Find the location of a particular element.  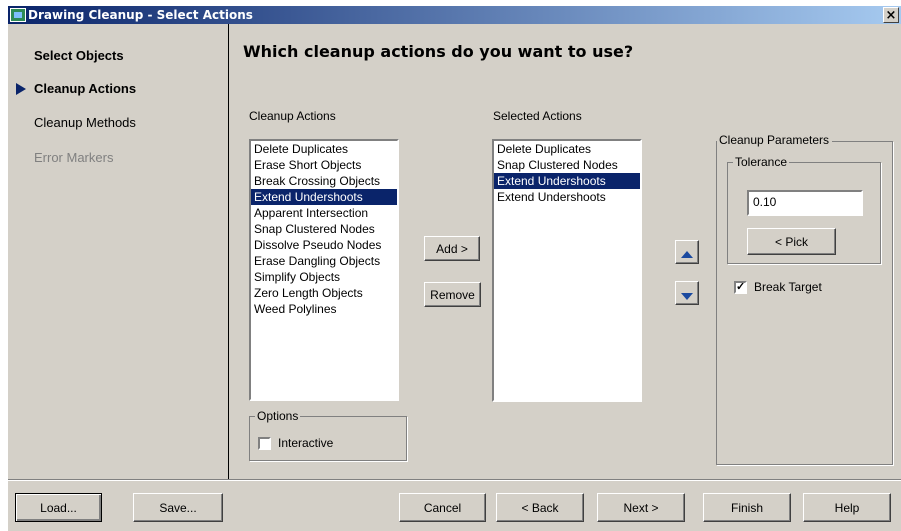

finish-button: Finish is located at coordinates (747, 507).